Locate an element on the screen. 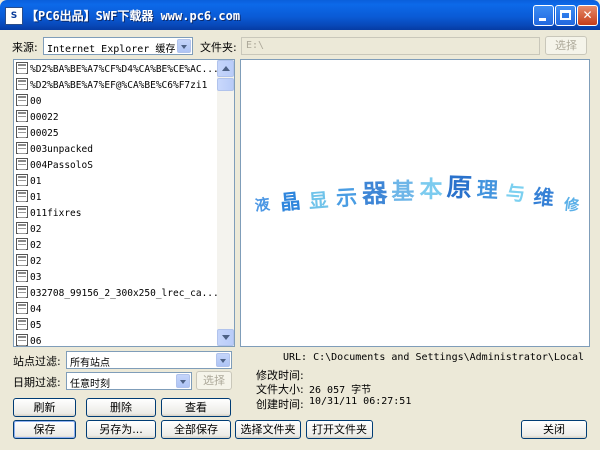 This screenshot has width=600, height=450. file-list-item: 06 is located at coordinates (117, 340).